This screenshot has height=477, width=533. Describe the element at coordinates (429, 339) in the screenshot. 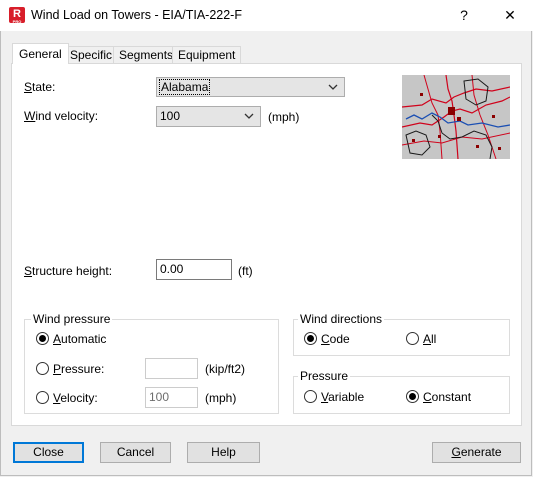

I see `all-label: All` at that location.